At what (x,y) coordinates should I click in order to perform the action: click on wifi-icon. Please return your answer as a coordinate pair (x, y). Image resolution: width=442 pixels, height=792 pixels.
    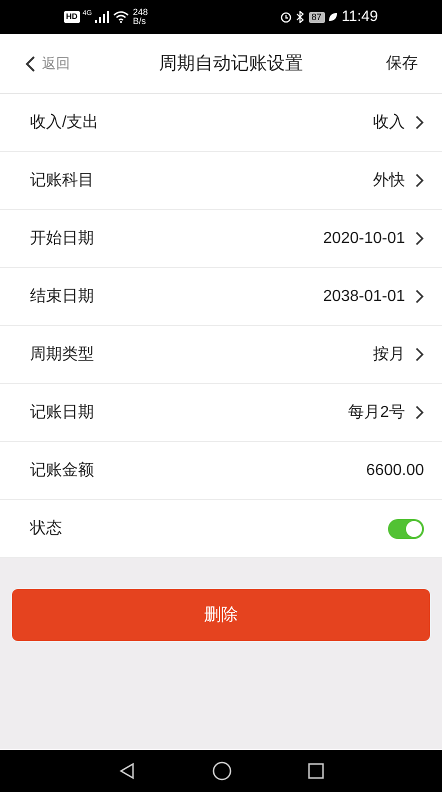
    Looking at the image, I should click on (120, 17).